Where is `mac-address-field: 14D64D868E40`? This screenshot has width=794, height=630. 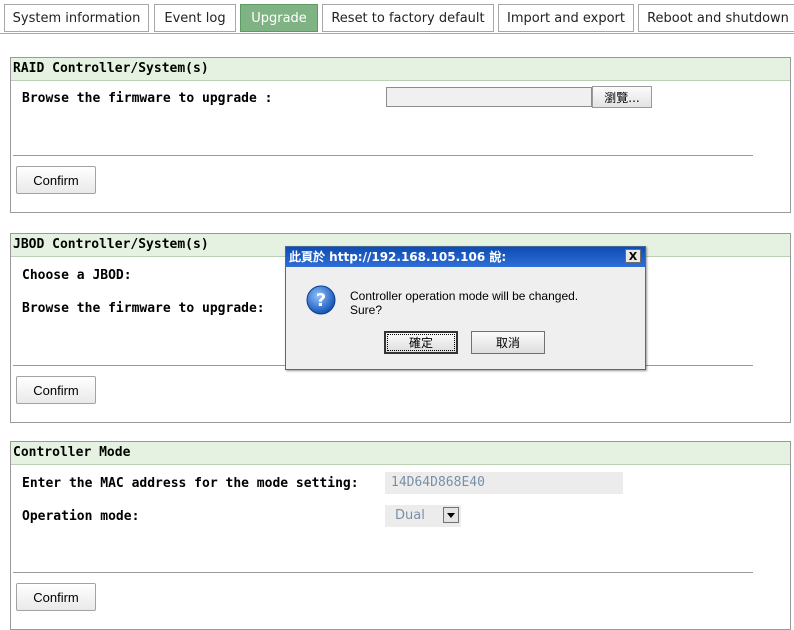 mac-address-field: 14D64D868E40 is located at coordinates (504, 483).